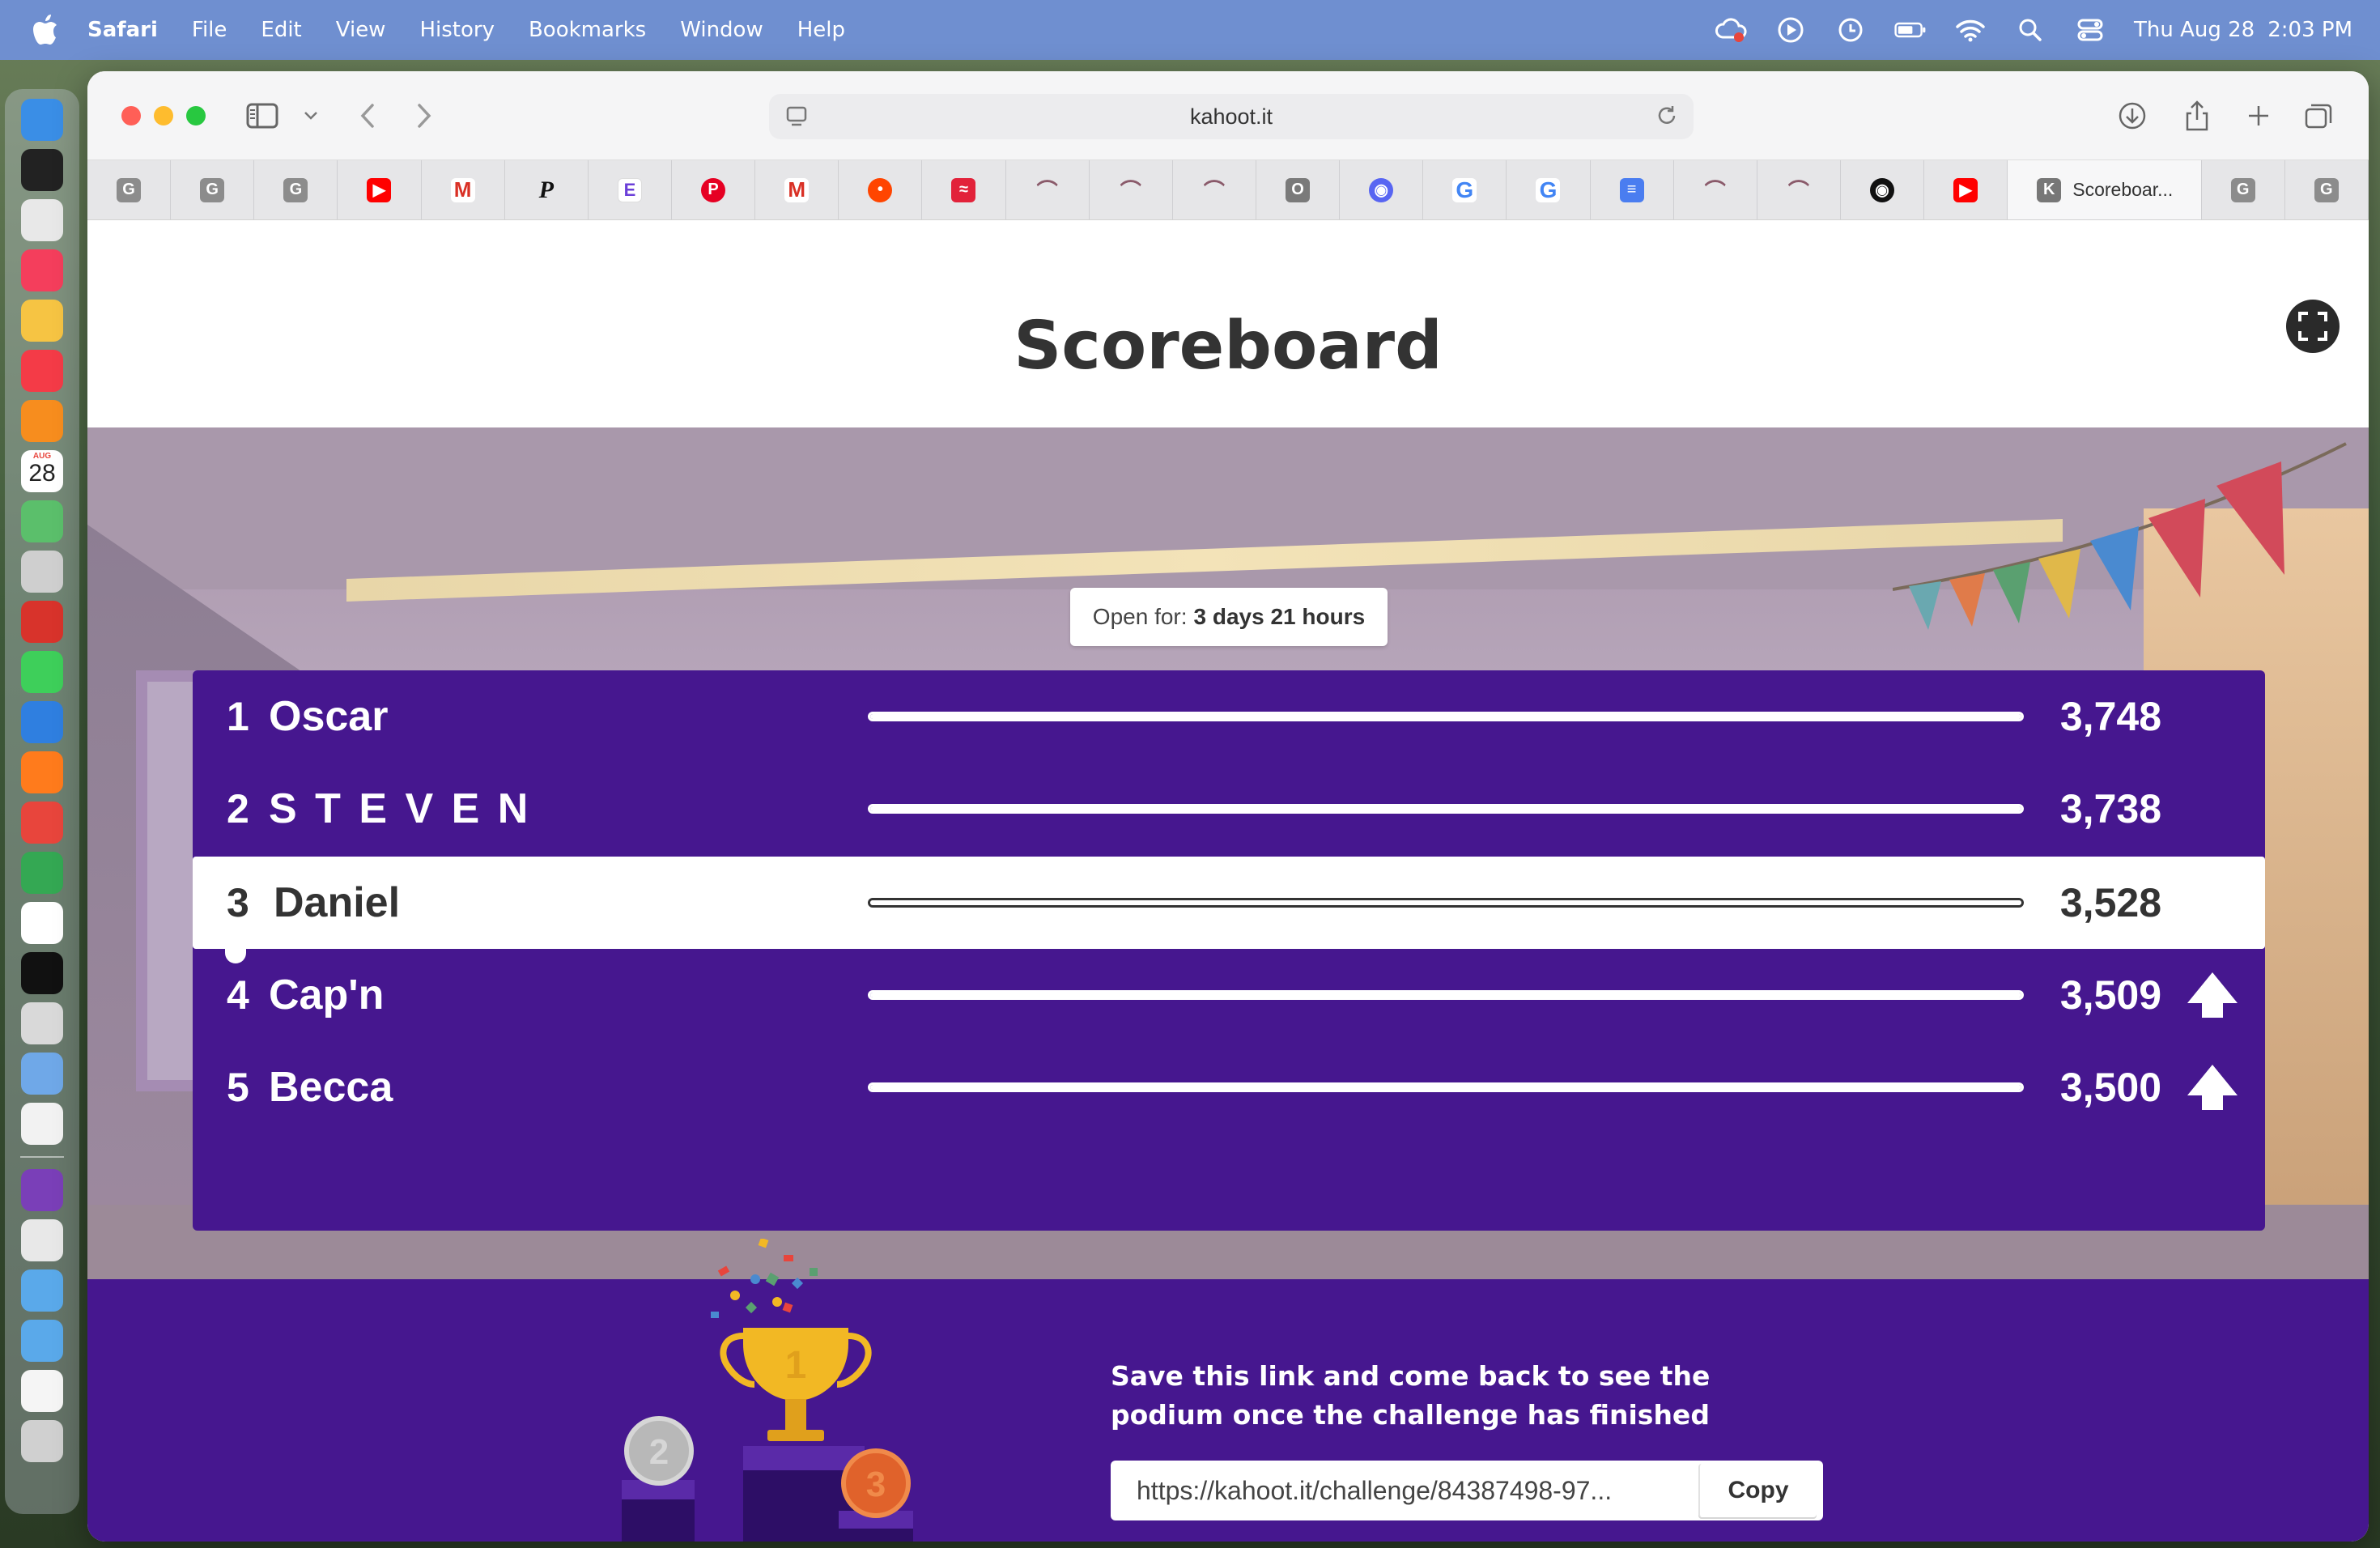 This screenshot has height=1548, width=2380. I want to click on reload-icon, so click(1667, 119).